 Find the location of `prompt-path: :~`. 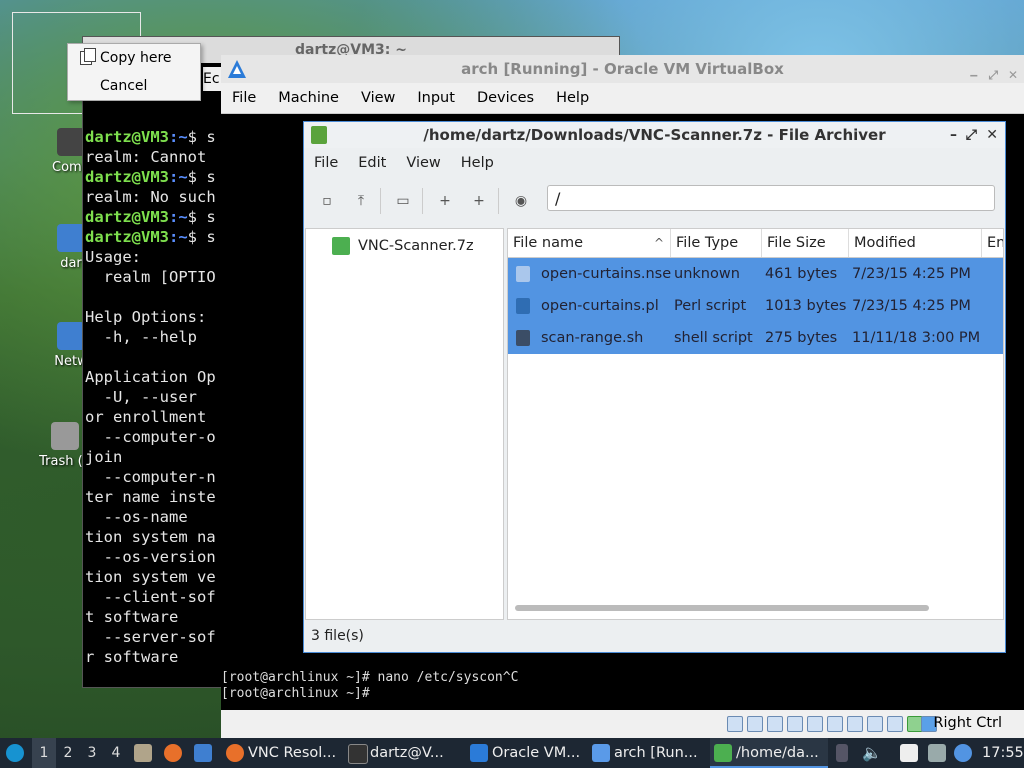

prompt-path: :~ is located at coordinates (178, 137).